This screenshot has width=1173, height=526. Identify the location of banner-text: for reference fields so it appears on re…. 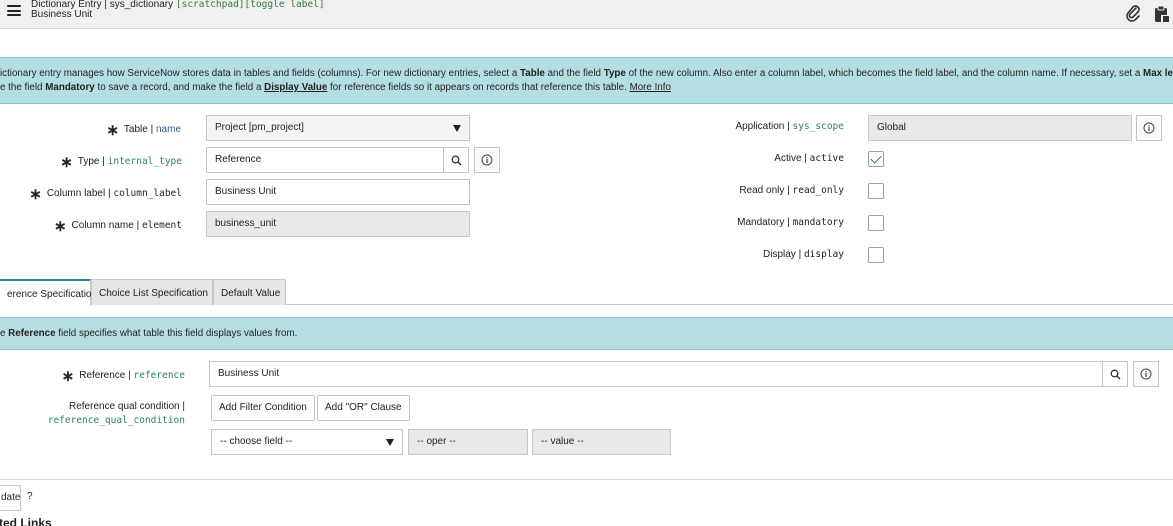
(477, 87).